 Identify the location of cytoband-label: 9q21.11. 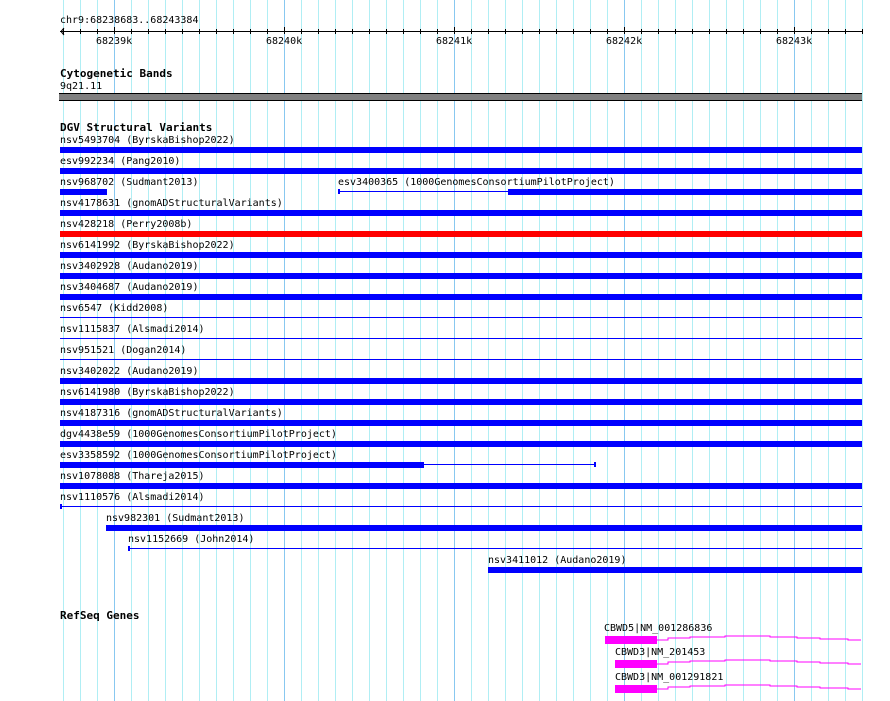
(81, 86).